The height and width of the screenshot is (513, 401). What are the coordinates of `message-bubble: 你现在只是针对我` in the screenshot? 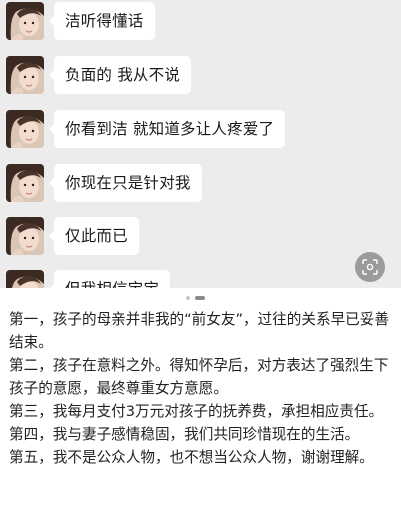 It's located at (125, 183).